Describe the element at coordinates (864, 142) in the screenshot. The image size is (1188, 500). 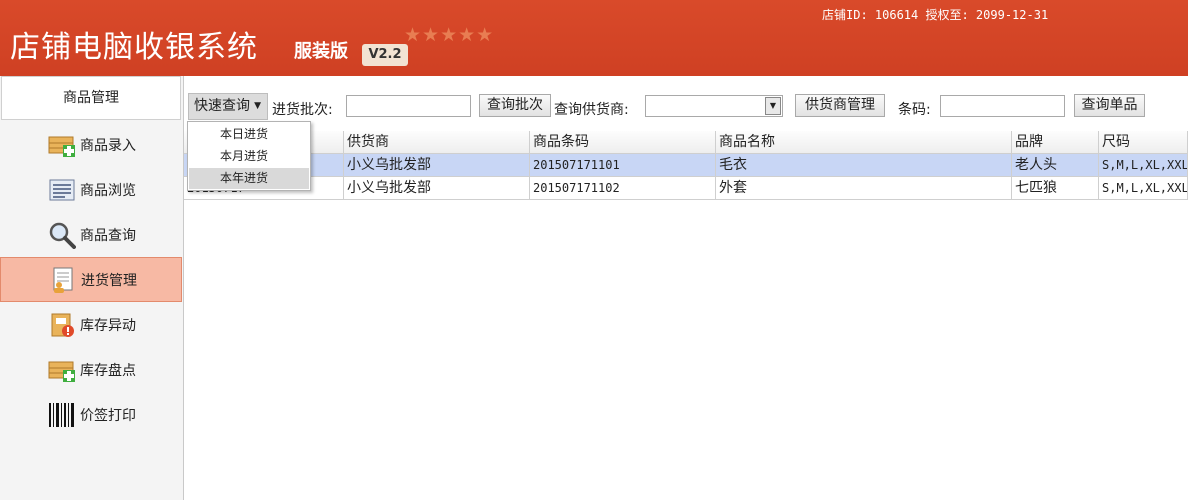
I see `column-header-product-name: 商品名称` at that location.